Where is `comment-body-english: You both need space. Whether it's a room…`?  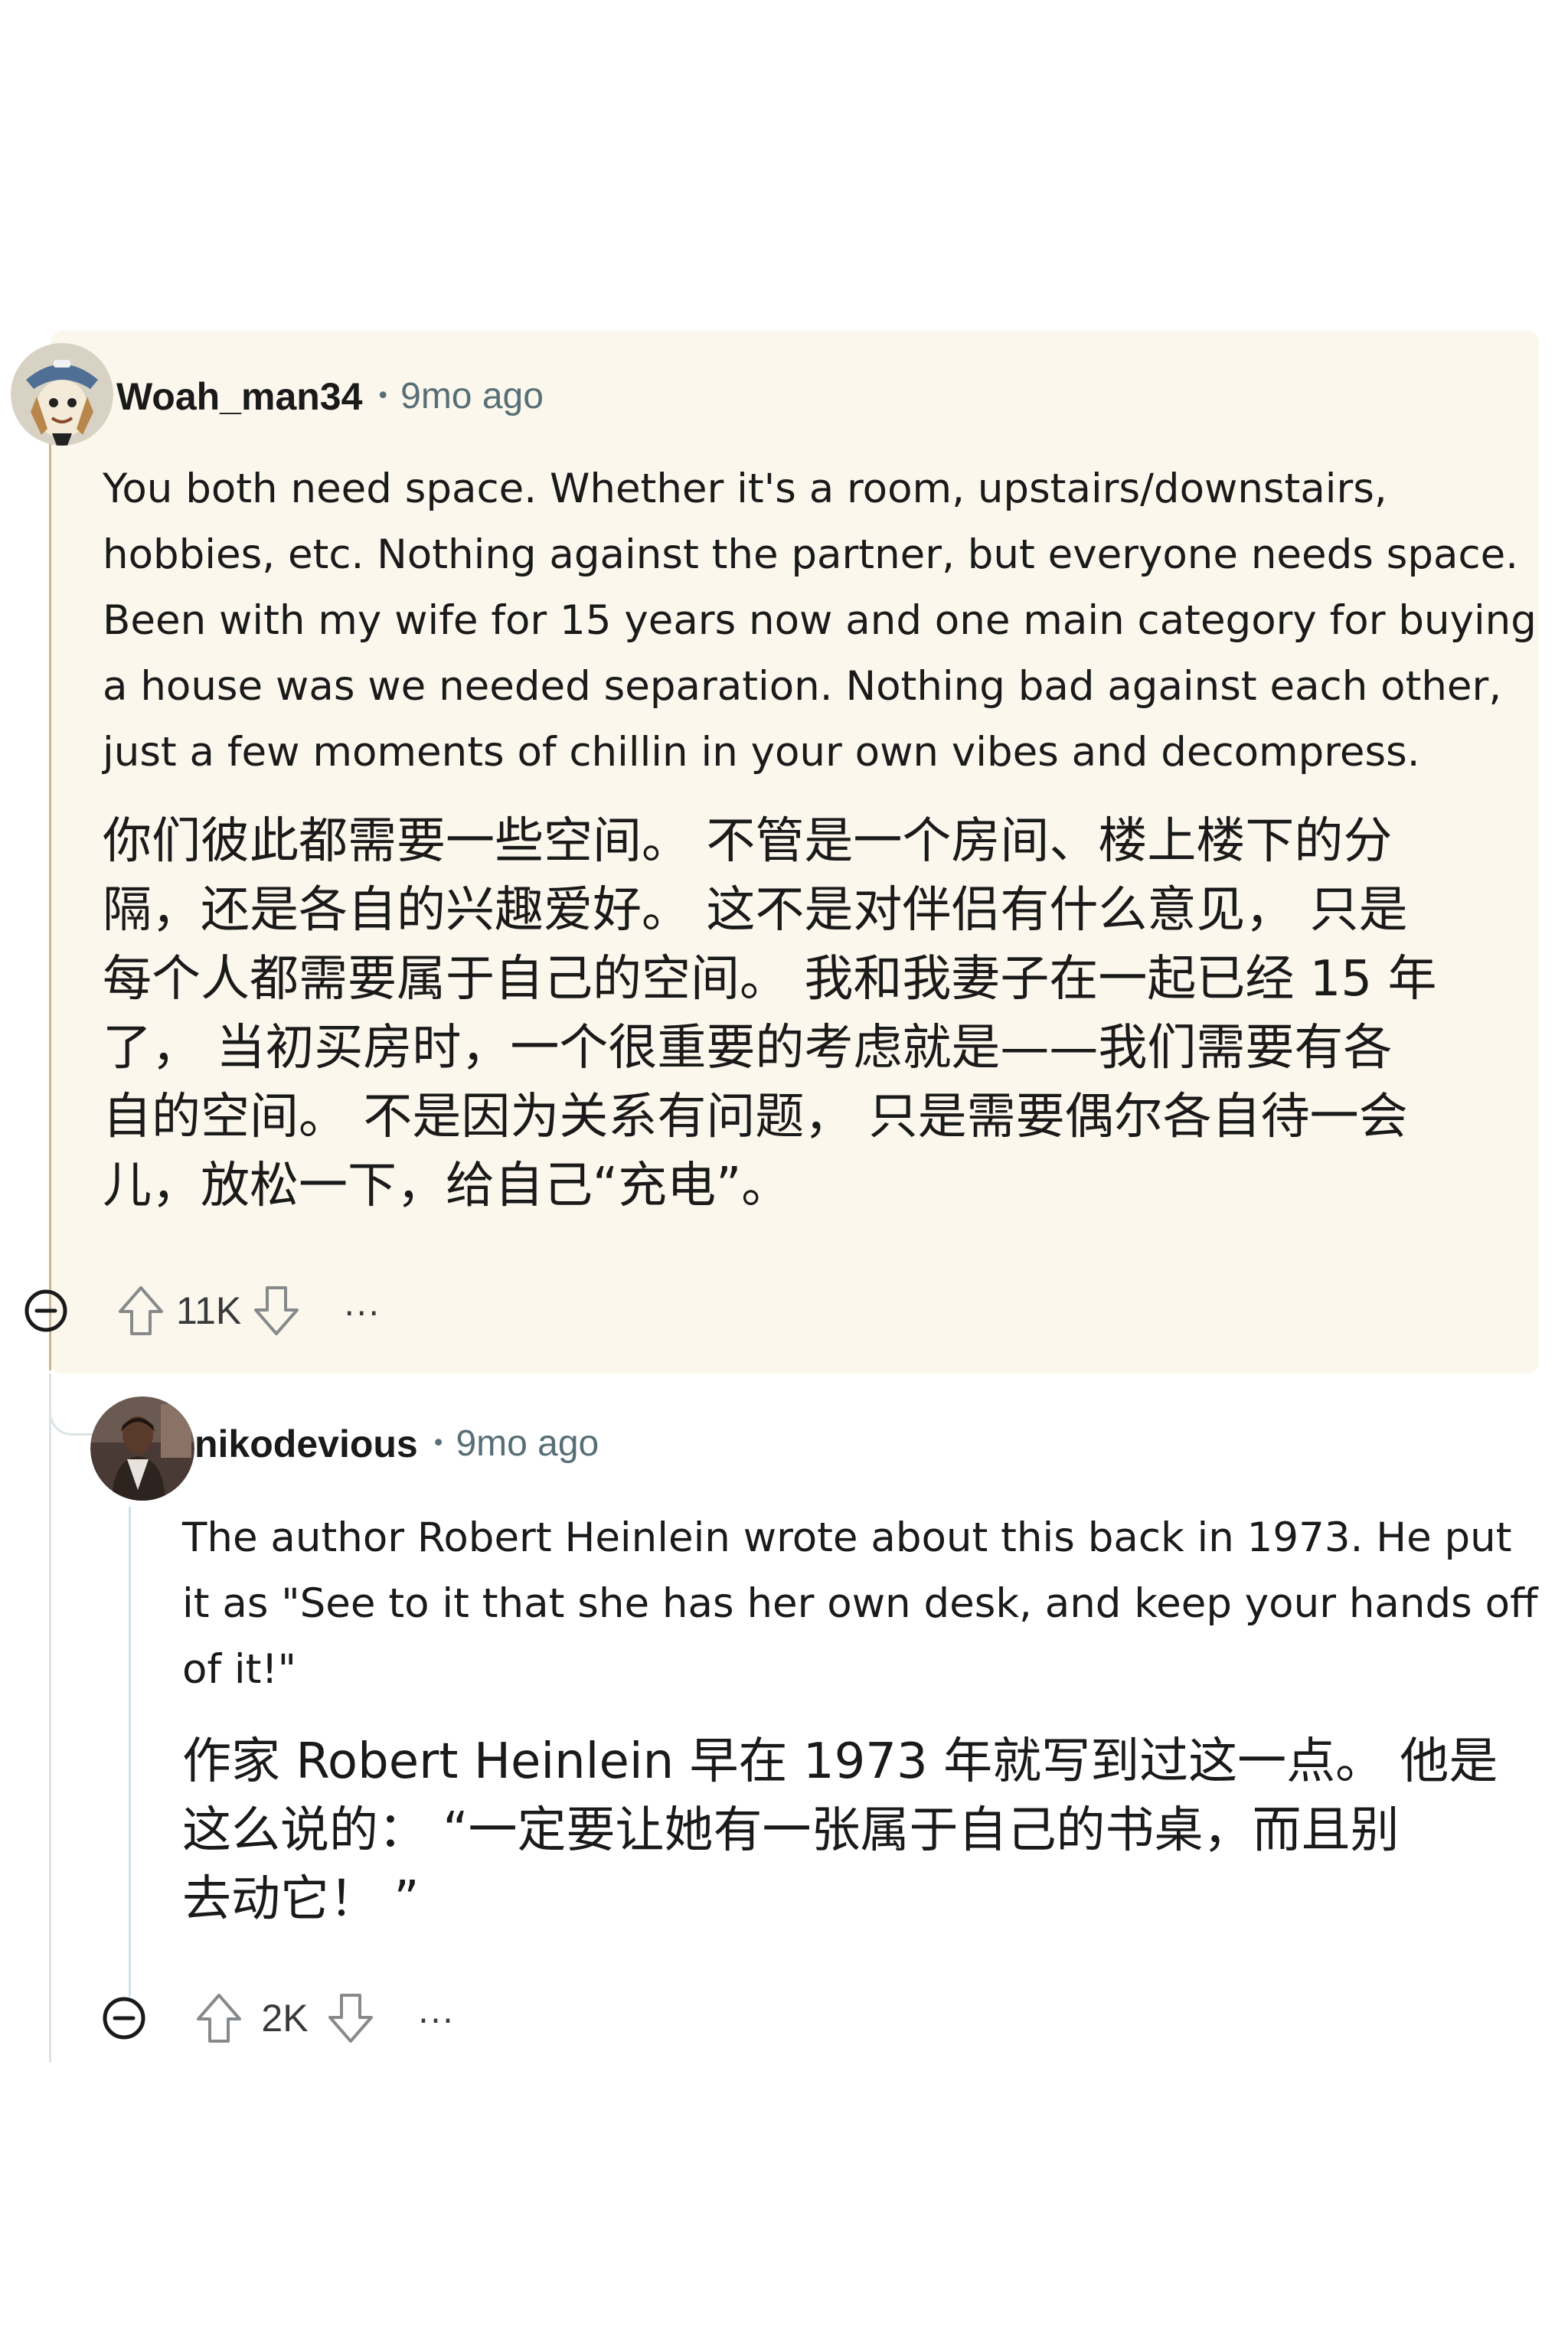
comment-body-english: You both need space. Whether it's a room… is located at coordinates (820, 621).